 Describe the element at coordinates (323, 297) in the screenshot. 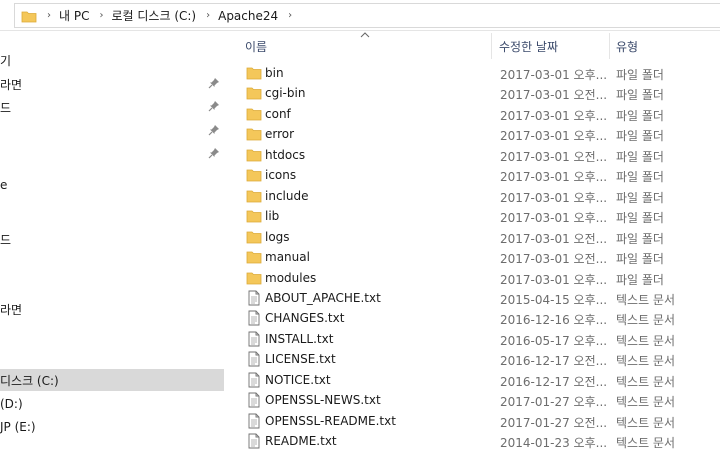

I see `file-name: ABOUT_APACHE.txt` at that location.